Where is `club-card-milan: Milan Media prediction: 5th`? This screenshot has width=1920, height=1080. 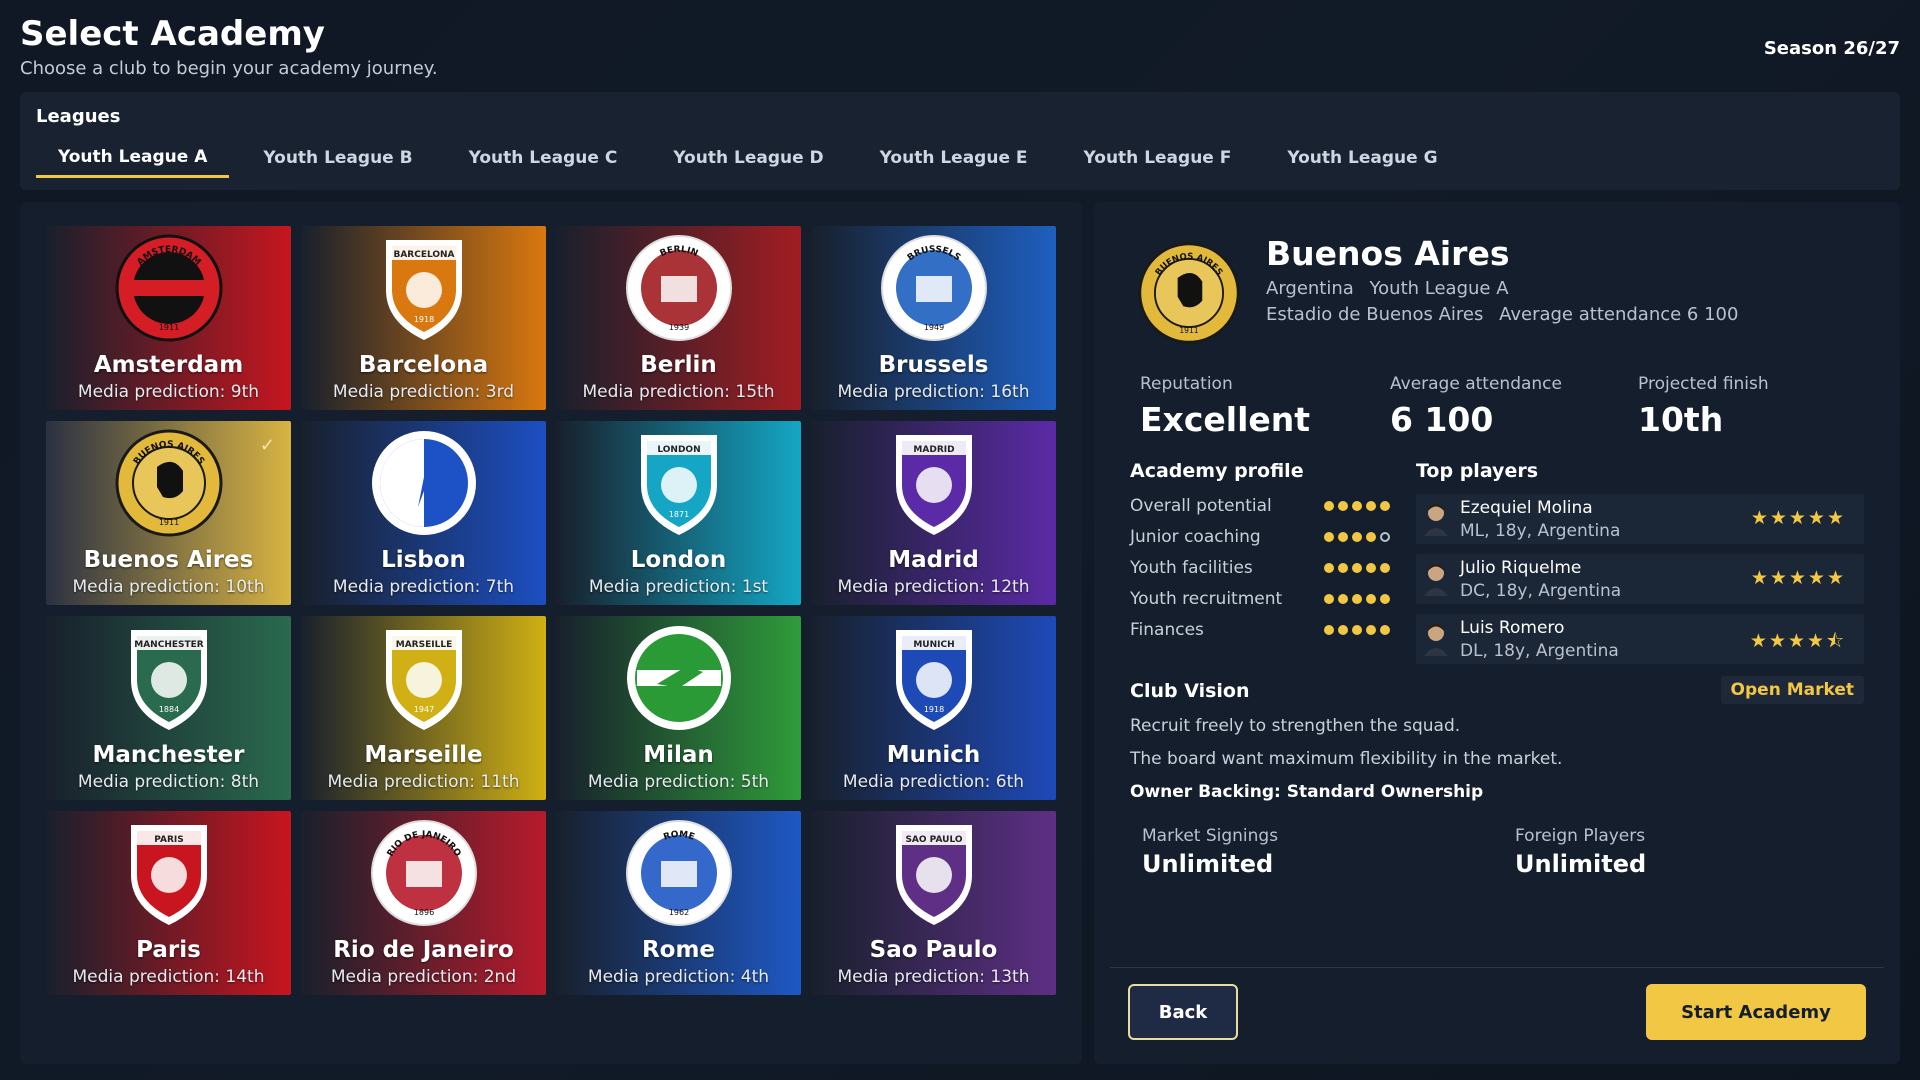
club-card-milan: Milan Media prediction: 5th is located at coordinates (678, 708).